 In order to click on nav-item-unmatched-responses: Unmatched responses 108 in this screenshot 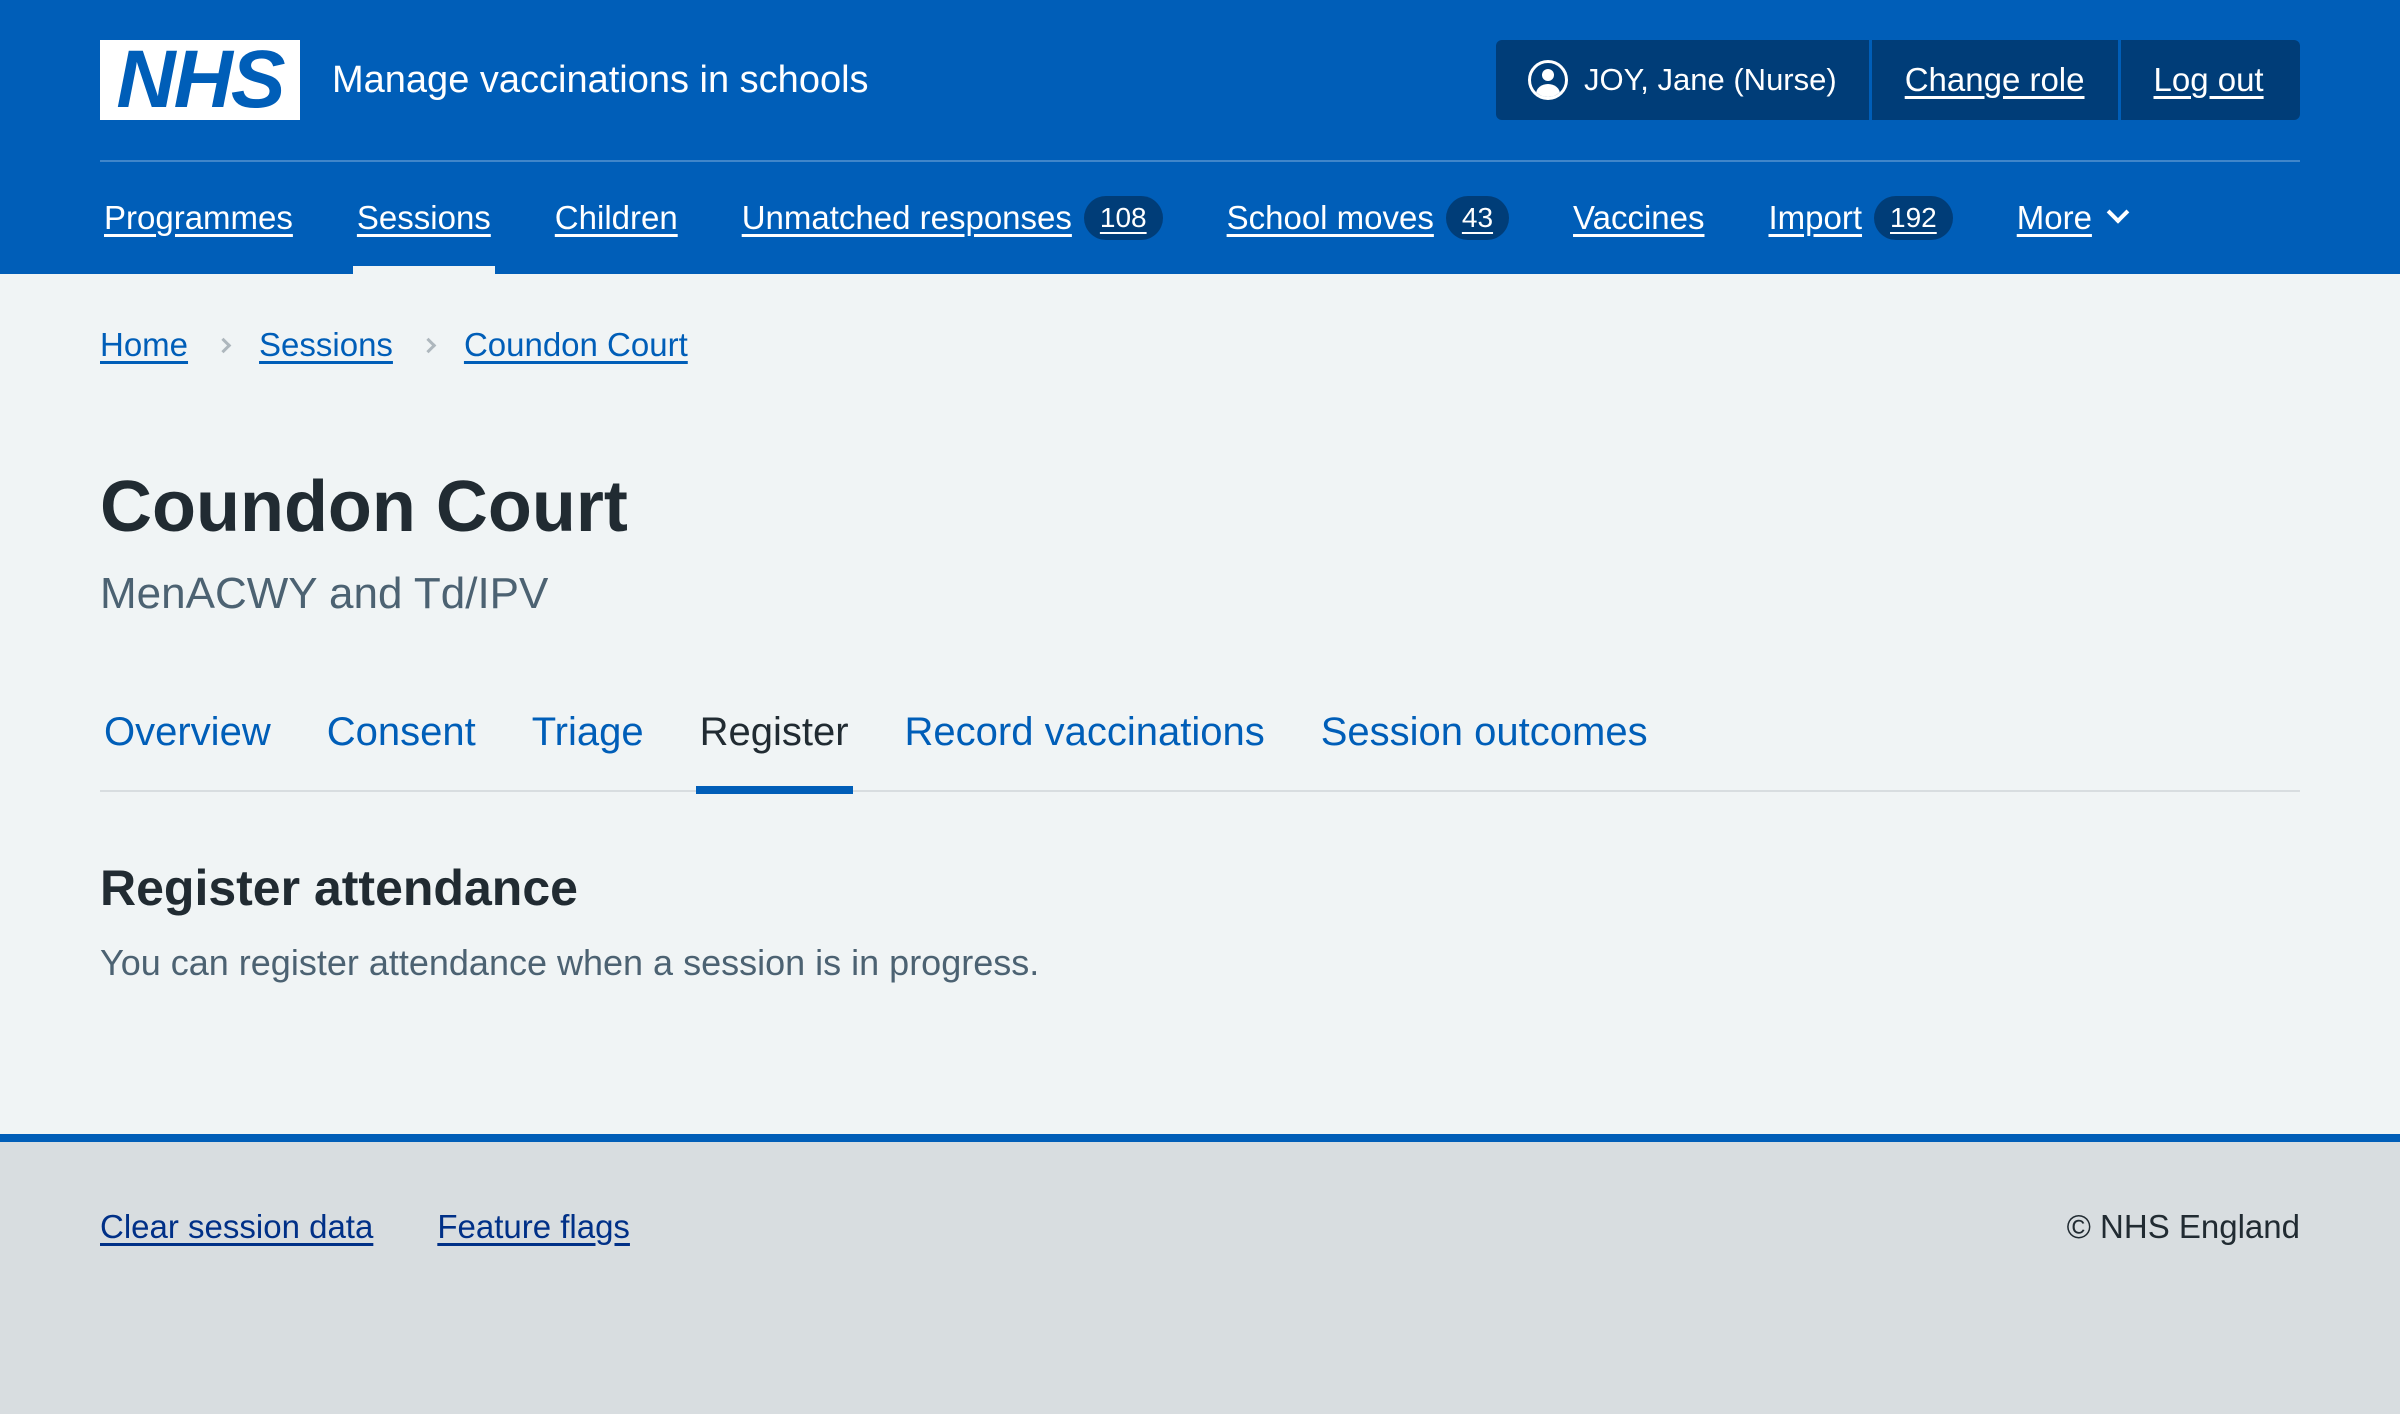, I will do `click(952, 218)`.